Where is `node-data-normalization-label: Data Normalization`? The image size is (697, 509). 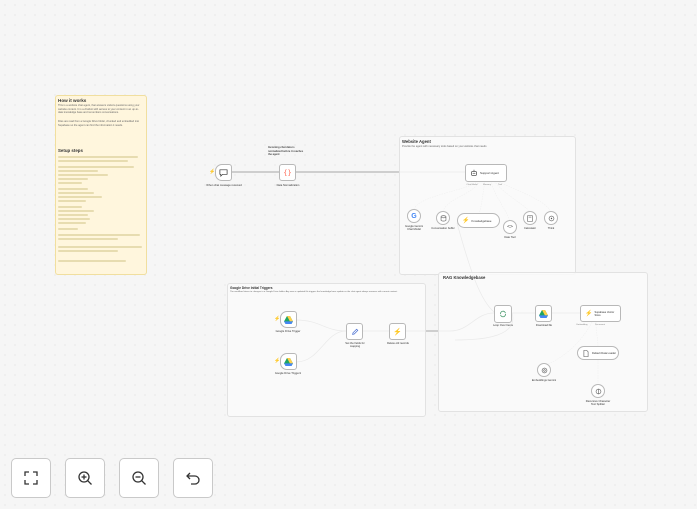 node-data-normalization-label: Data Normalization is located at coordinates (288, 185).